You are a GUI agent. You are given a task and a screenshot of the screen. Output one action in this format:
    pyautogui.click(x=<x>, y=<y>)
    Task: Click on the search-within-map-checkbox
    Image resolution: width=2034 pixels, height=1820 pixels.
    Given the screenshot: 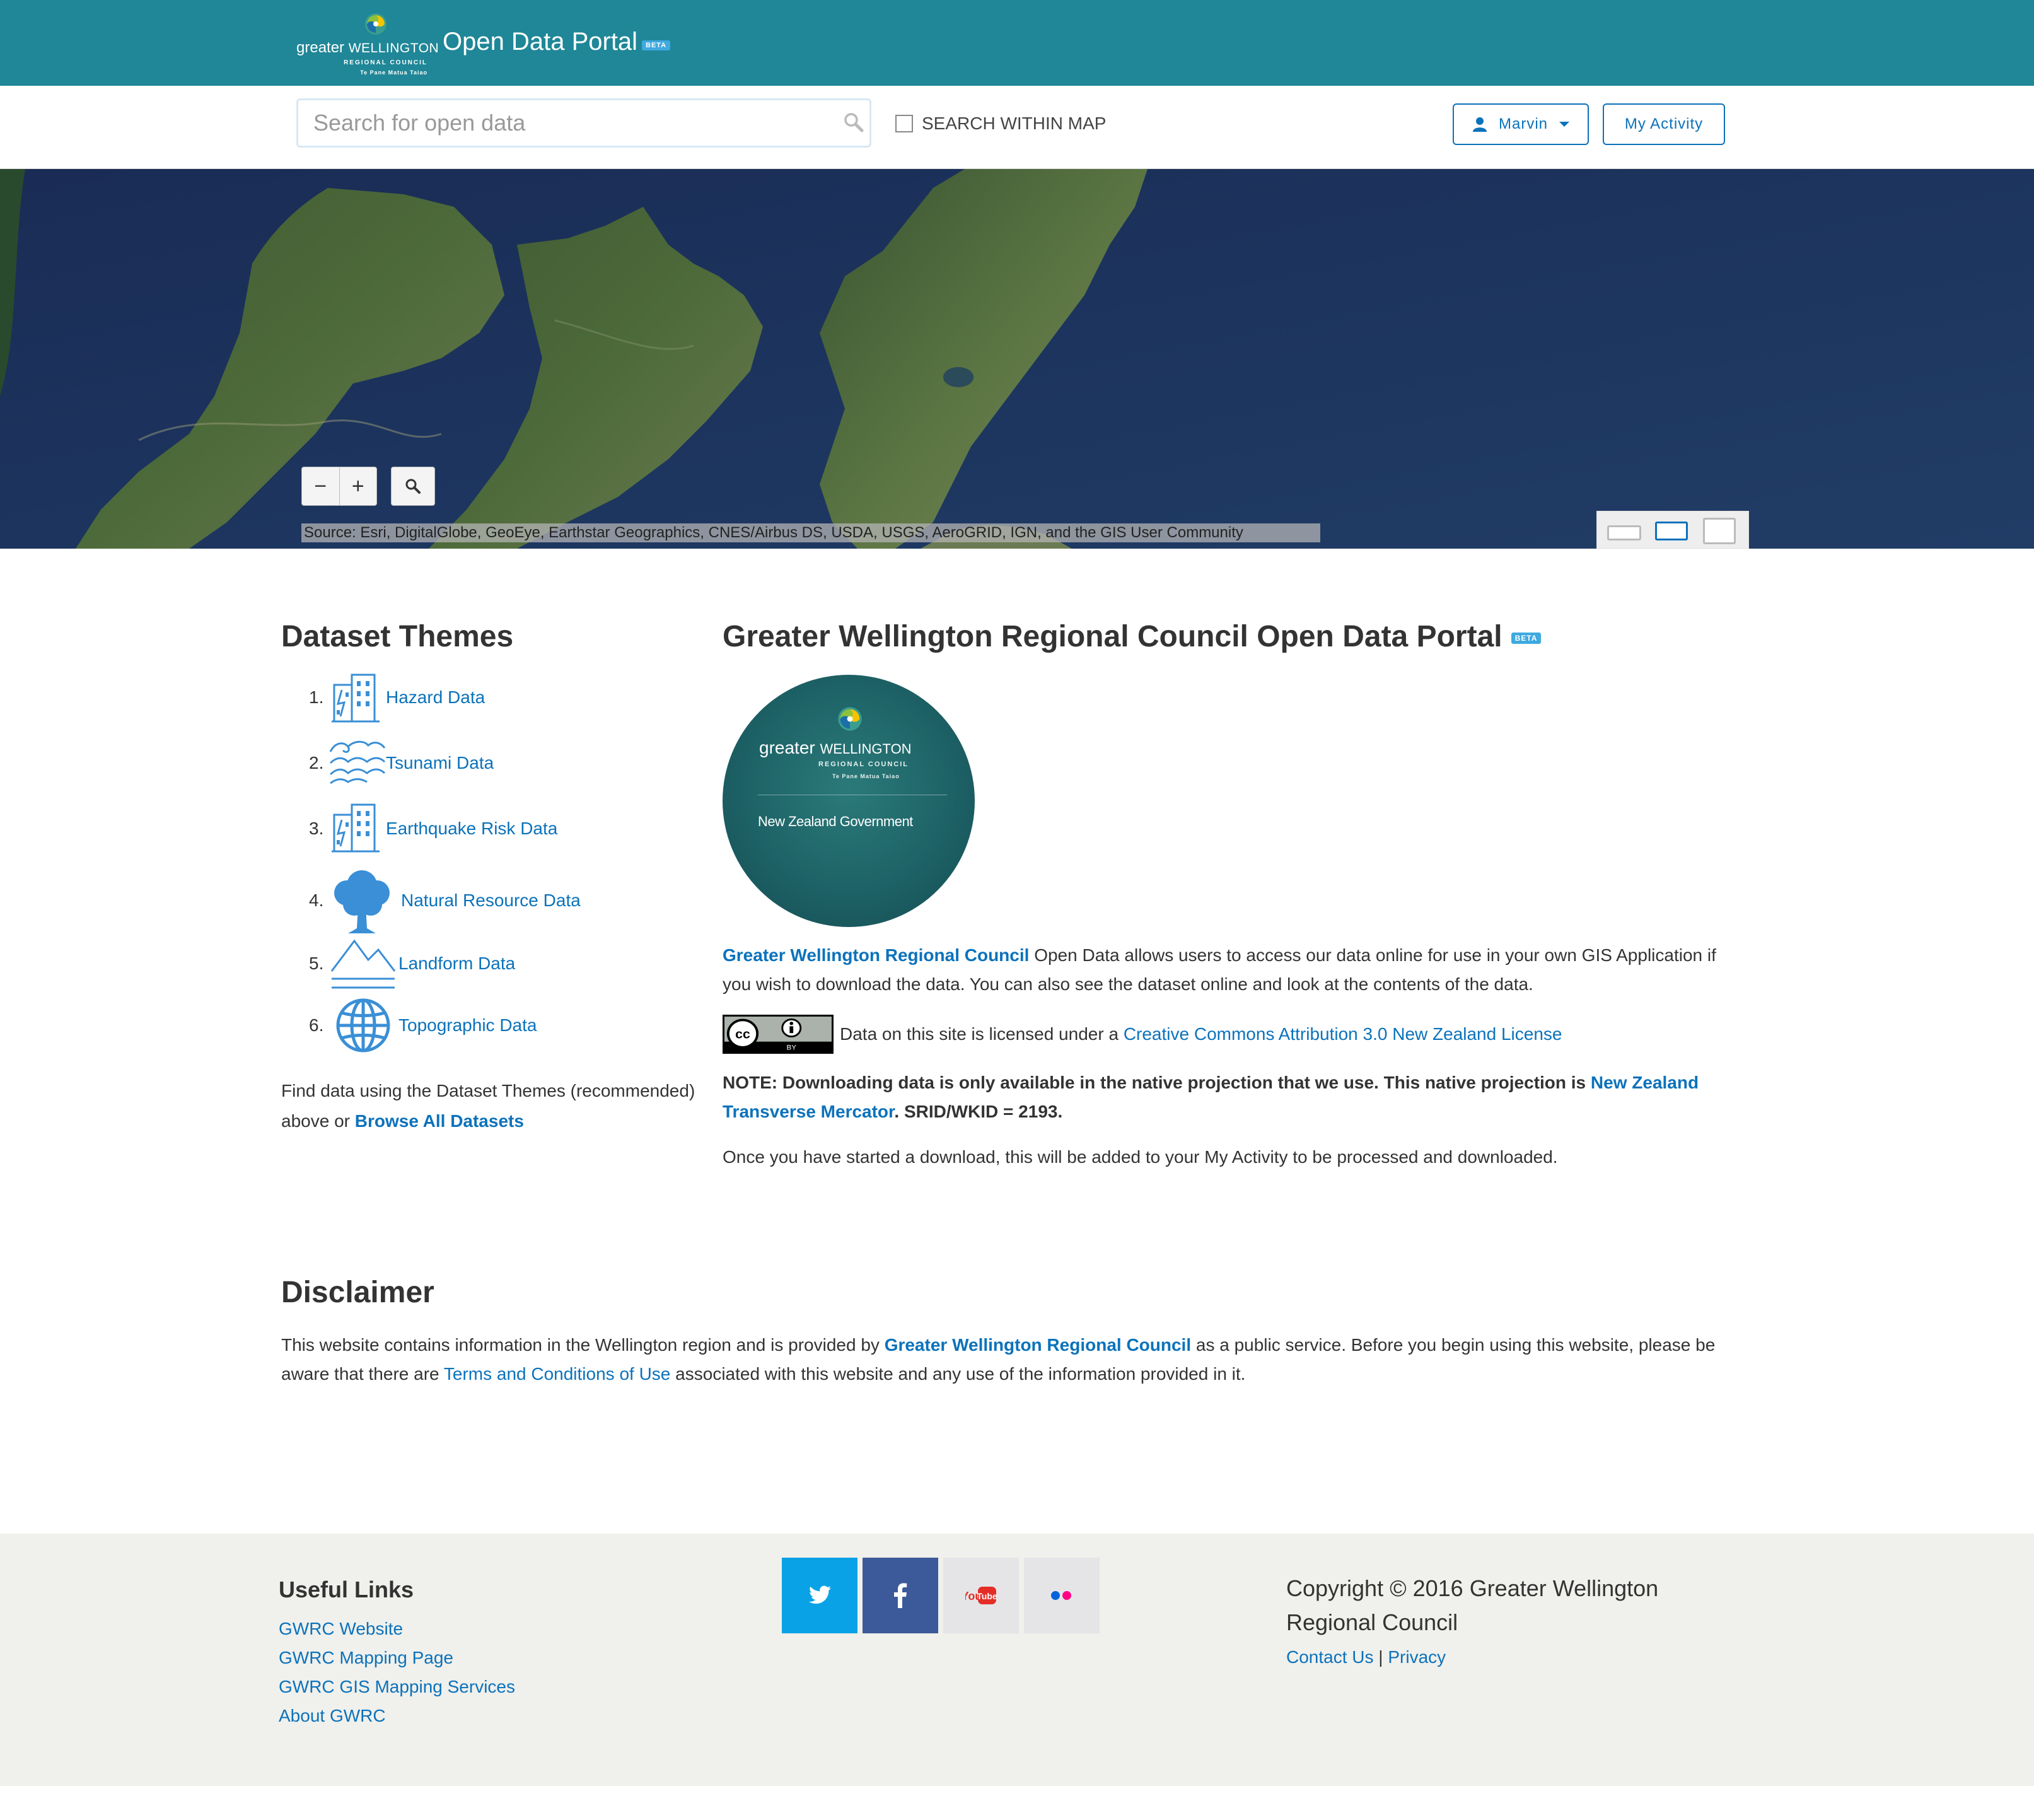 What is the action you would take?
    pyautogui.click(x=904, y=123)
    